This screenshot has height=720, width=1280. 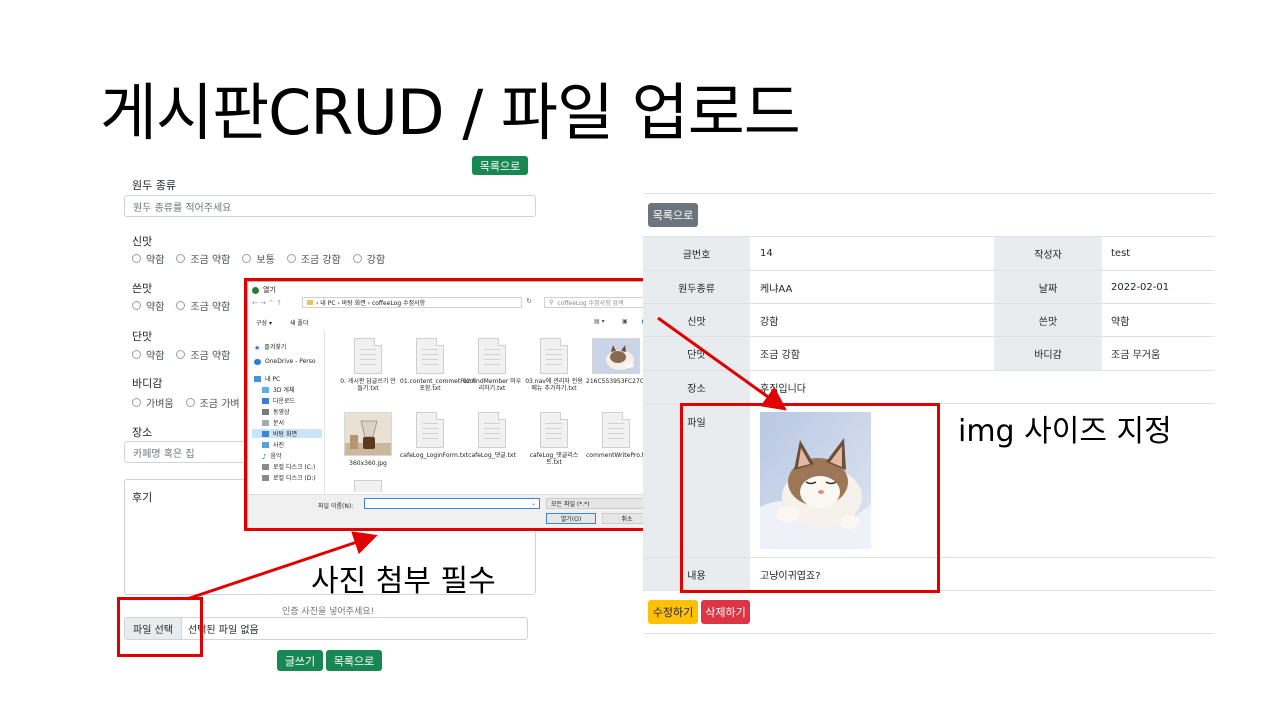 I want to click on bean-label: 원두 종류, so click(x=154, y=185).